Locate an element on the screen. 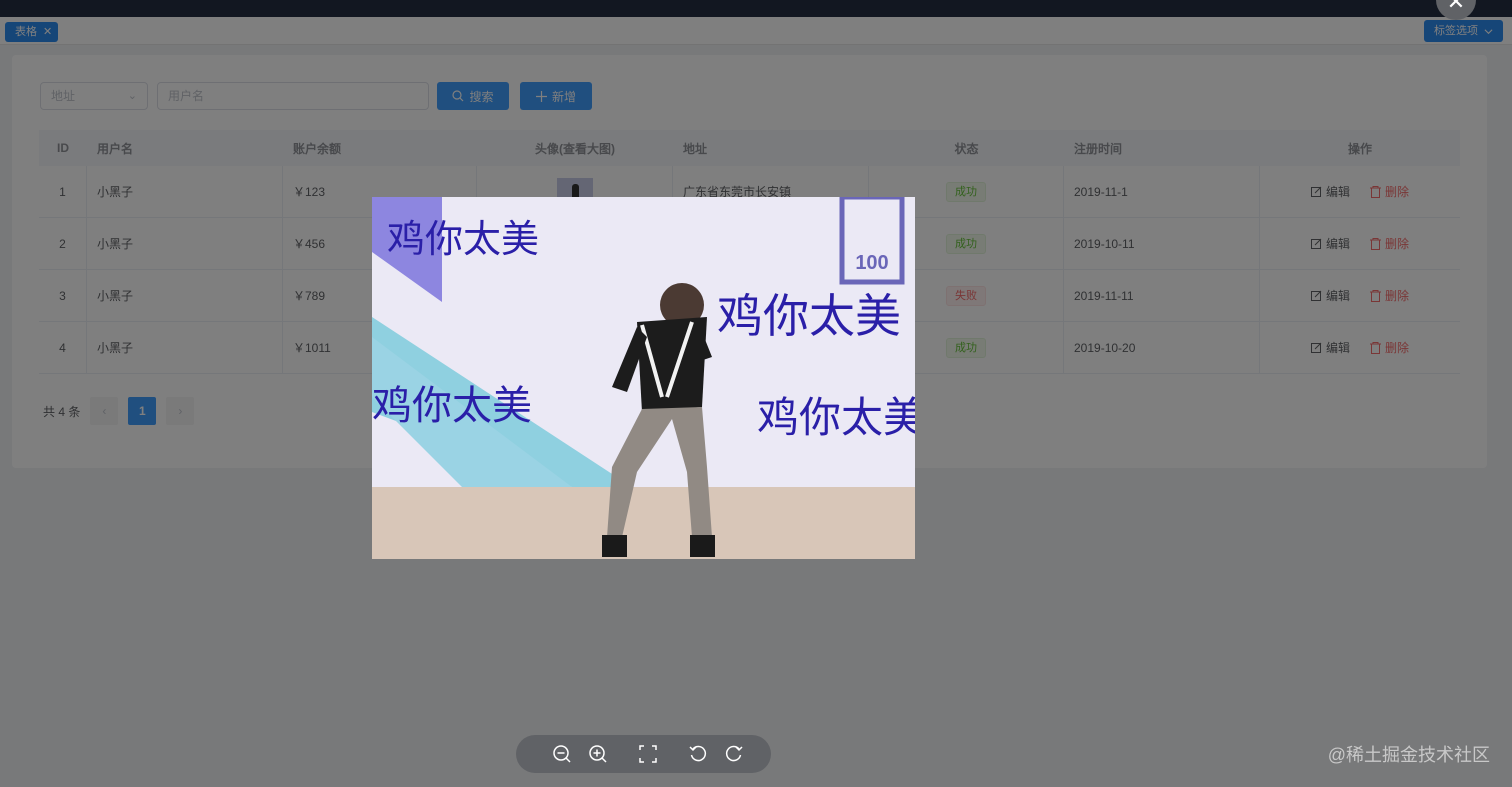 This screenshot has height=787, width=1512. rotate-right-button is located at coordinates (734, 754).